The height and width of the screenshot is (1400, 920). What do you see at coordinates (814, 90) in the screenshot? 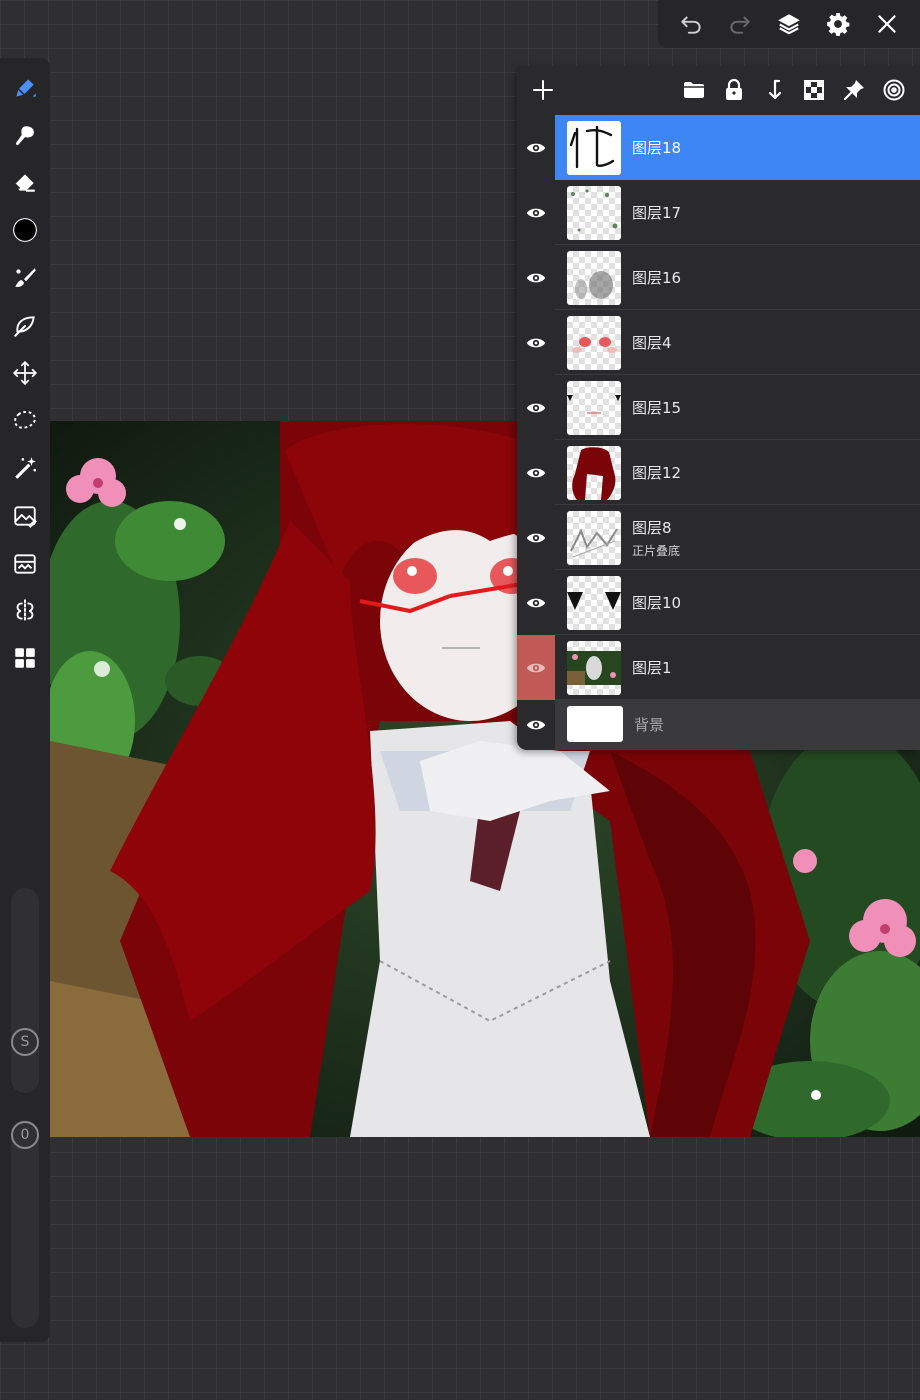
I see `alpha-lock-button` at bounding box center [814, 90].